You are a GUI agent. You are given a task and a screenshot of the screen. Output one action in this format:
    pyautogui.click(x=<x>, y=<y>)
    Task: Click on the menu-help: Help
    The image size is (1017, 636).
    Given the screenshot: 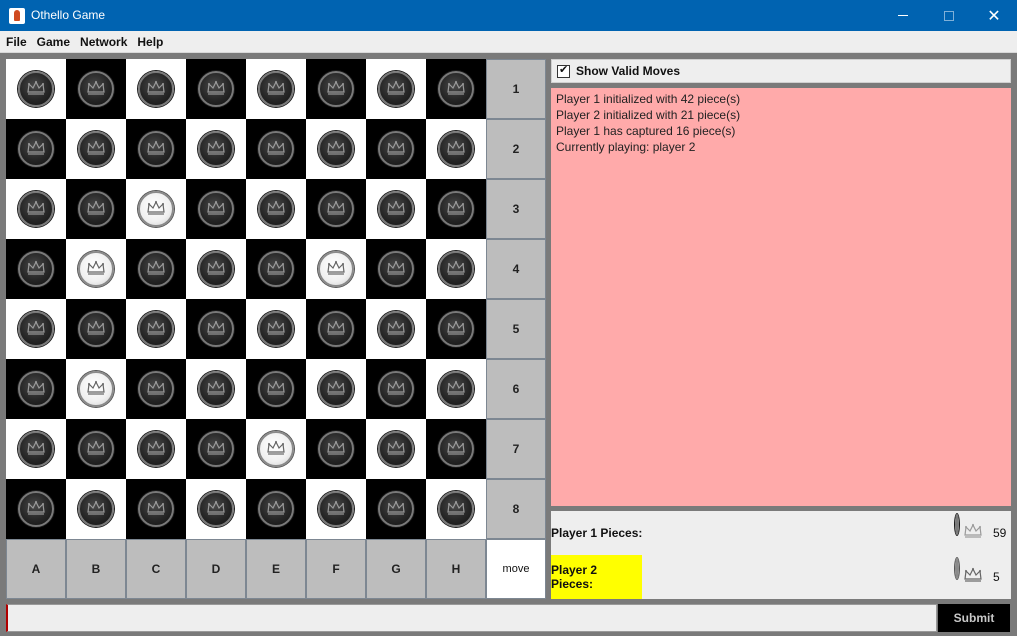 What is the action you would take?
    pyautogui.click(x=150, y=42)
    